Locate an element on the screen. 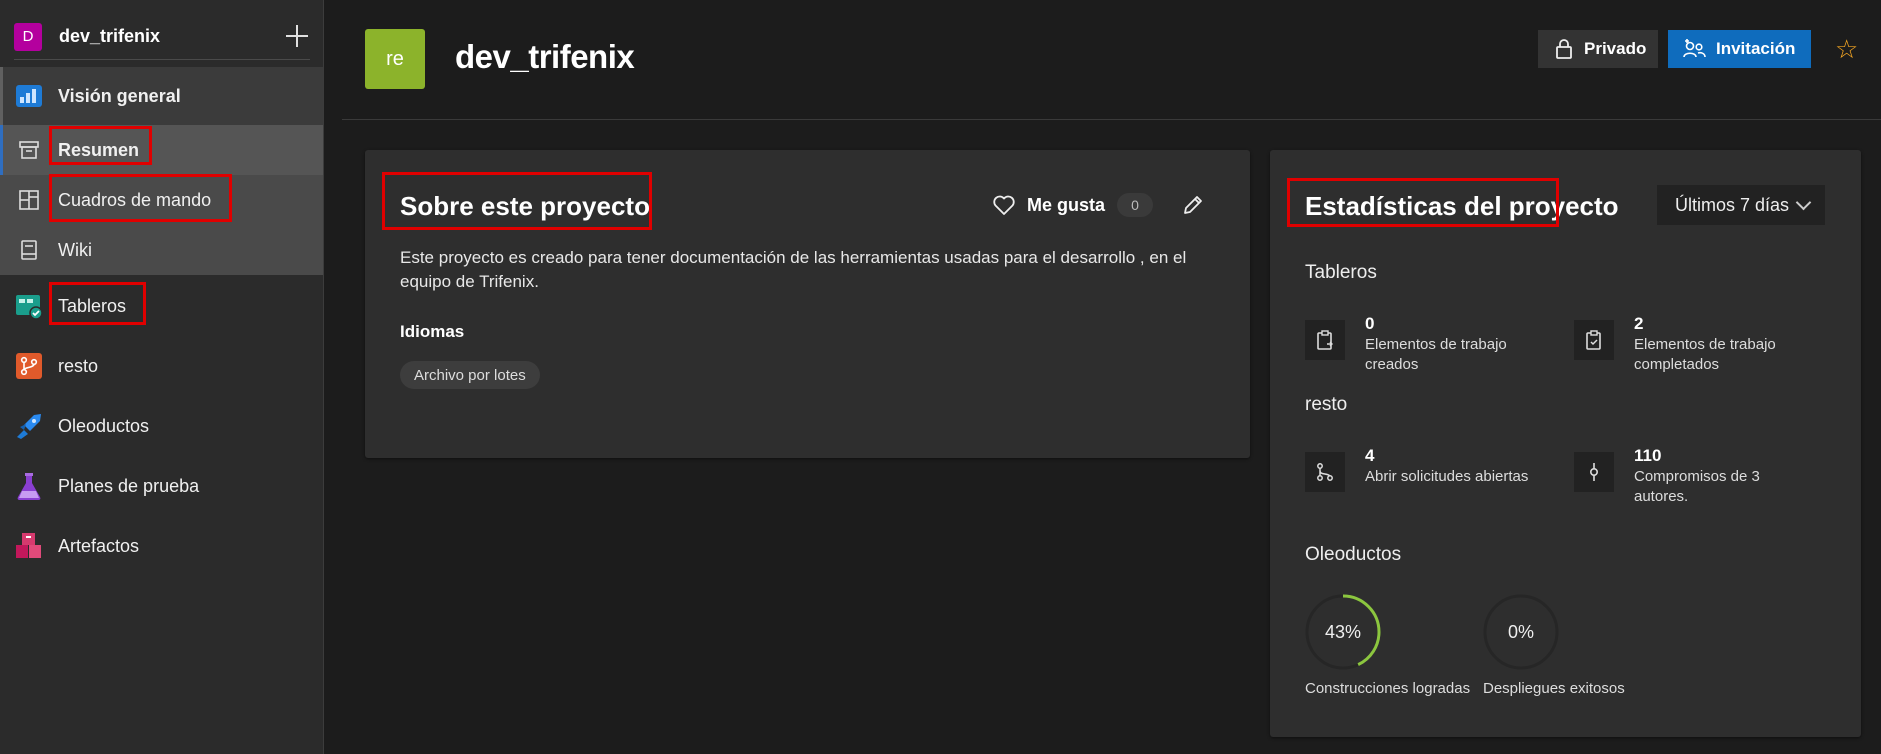  like-count: 0 is located at coordinates (1135, 205).